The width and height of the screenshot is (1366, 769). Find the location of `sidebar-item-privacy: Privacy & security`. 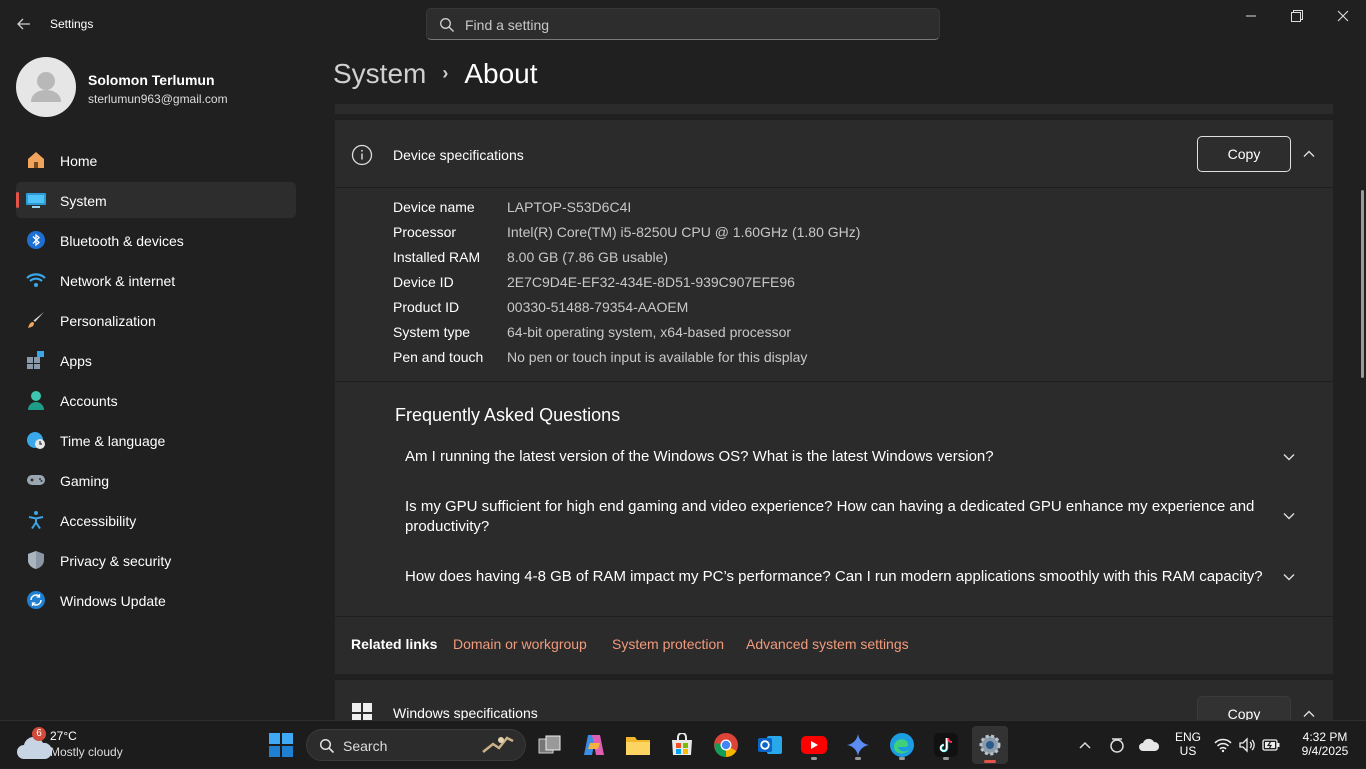

sidebar-item-privacy: Privacy & security is located at coordinates (156, 560).